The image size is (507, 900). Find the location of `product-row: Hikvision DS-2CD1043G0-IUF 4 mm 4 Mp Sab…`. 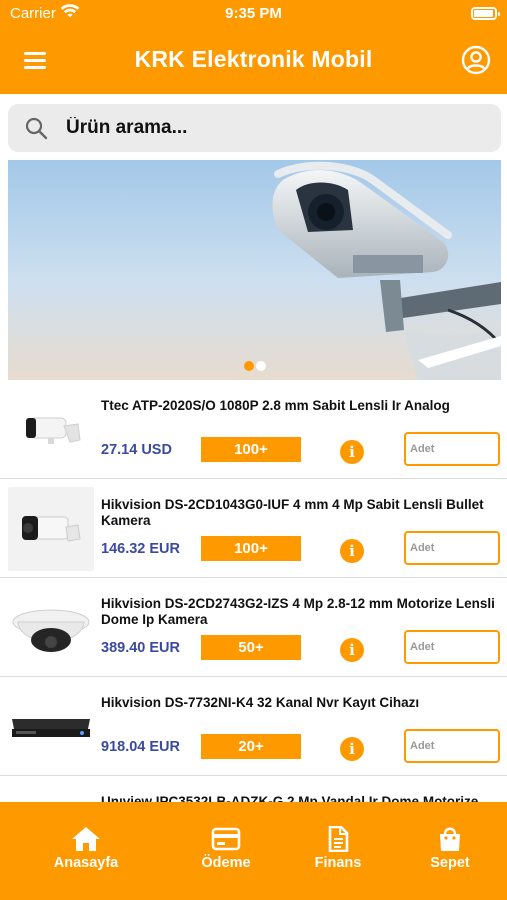

product-row: Hikvision DS-2CD1043G0-IUF 4 mm 4 Mp Sab… is located at coordinates (253, 528).